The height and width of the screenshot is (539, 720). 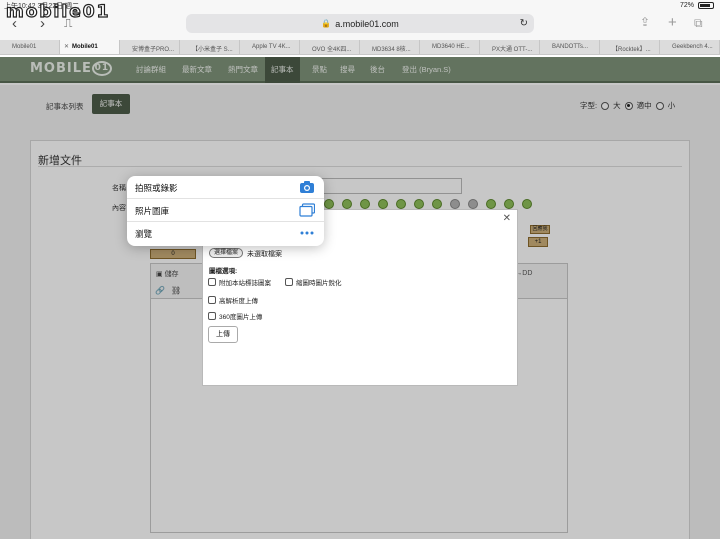 What do you see at coordinates (239, 282) in the screenshot?
I see `option-watermark: 附加本站標誌圖案` at bounding box center [239, 282].